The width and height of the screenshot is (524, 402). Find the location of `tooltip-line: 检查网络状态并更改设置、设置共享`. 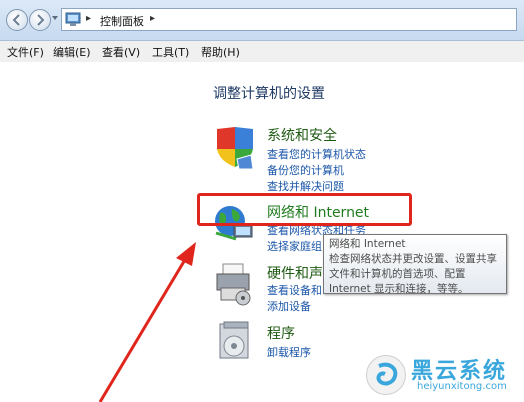

tooltip-line: 检查网络状态并更改设置、设置共享 is located at coordinates (413, 259).